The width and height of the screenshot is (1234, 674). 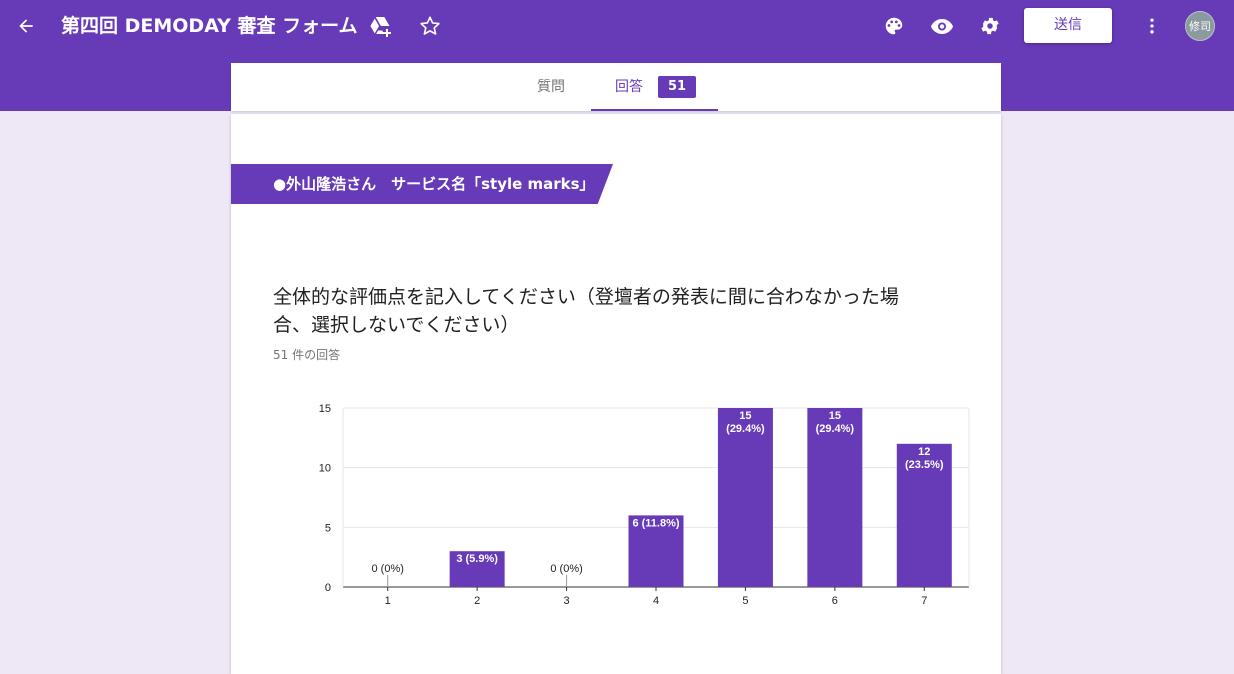 I want to click on section-header-banner: ●外山隆浩さん サービス名「style marks」, so click(x=422, y=184).